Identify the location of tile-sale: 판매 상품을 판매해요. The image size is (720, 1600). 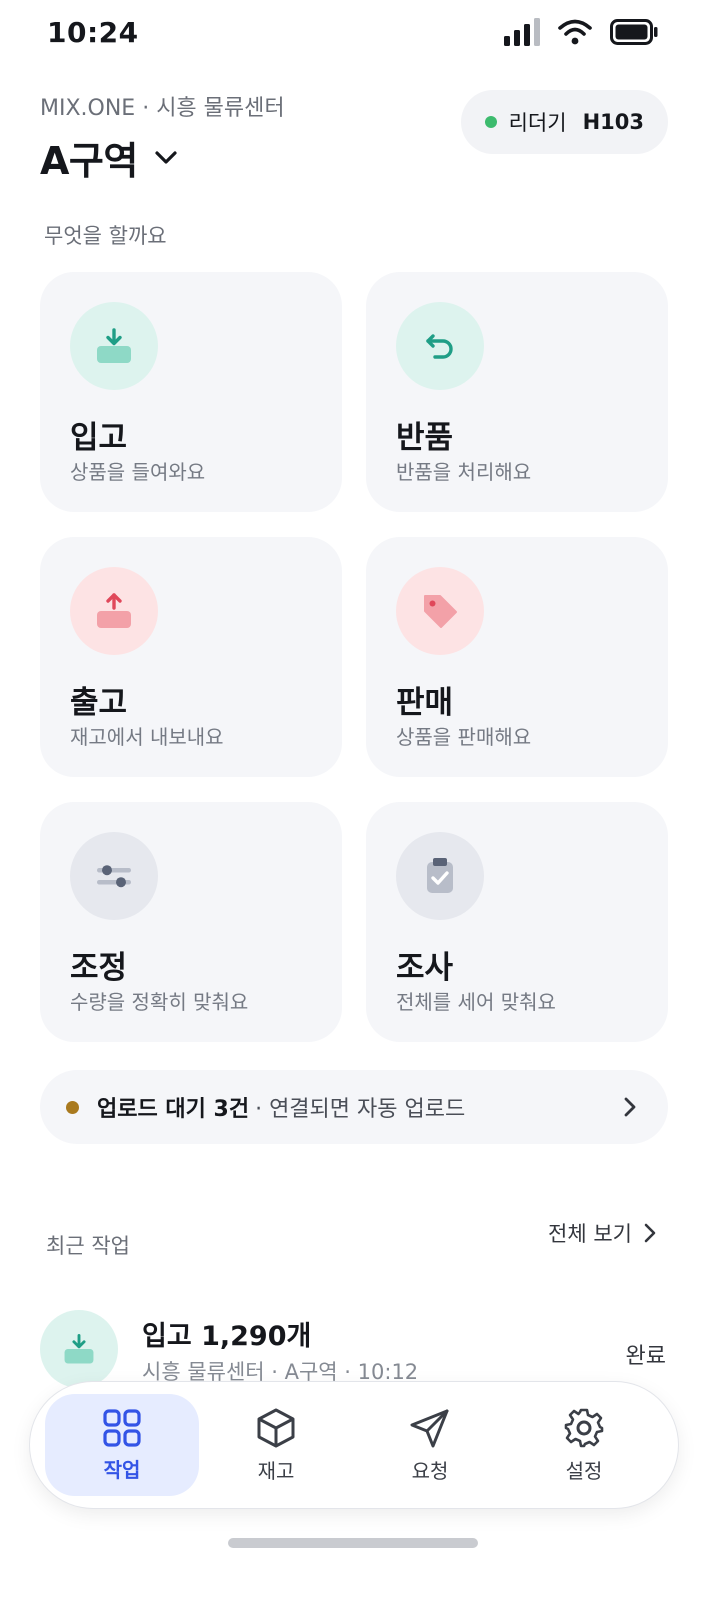
(517, 657).